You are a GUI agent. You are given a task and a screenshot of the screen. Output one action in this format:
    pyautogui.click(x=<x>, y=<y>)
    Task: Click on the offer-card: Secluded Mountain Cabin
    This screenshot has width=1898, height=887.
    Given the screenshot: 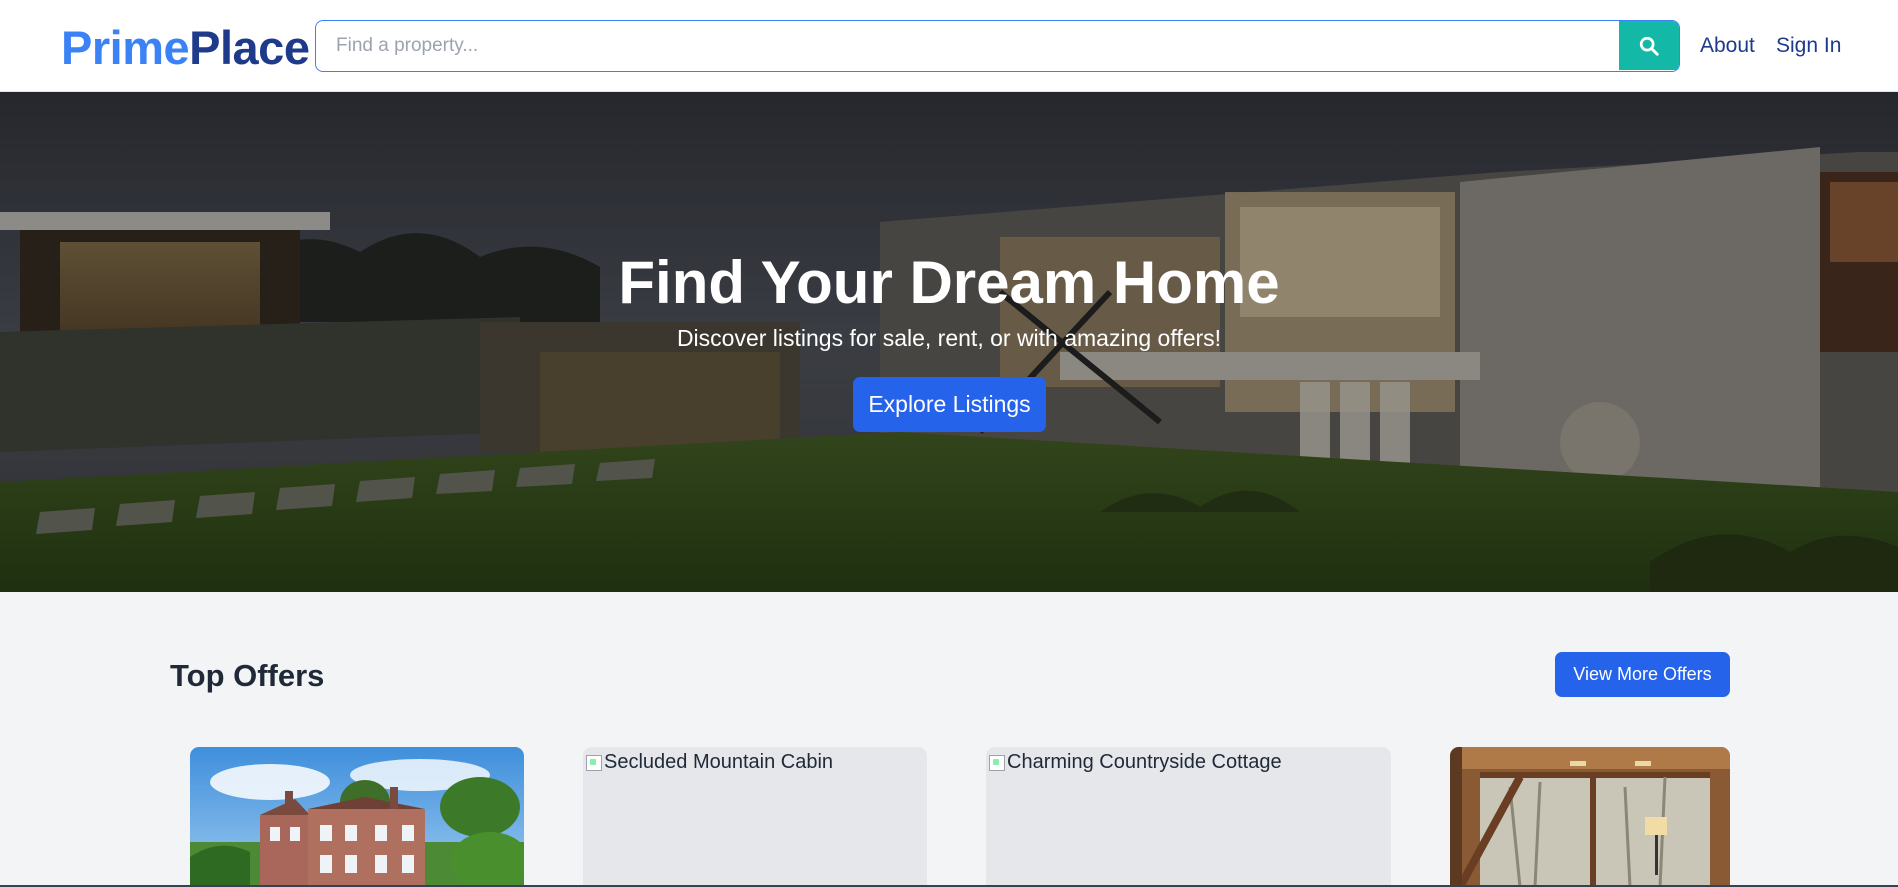 What is the action you would take?
    pyautogui.click(x=755, y=817)
    